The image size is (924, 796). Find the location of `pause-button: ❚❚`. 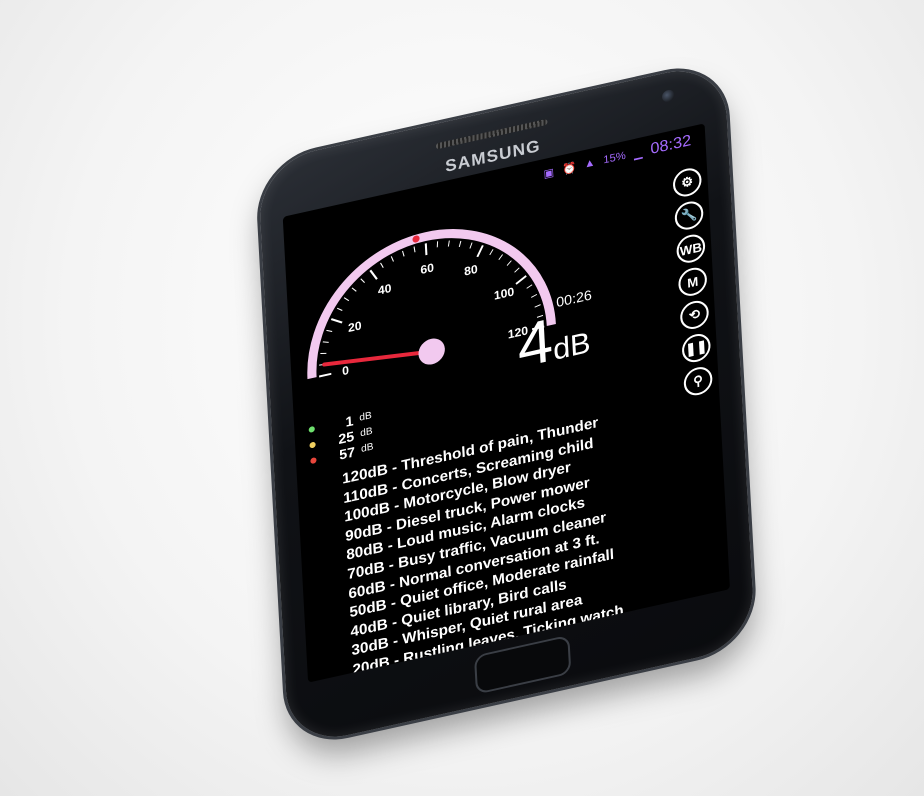

pause-button: ❚❚ is located at coordinates (696, 348).